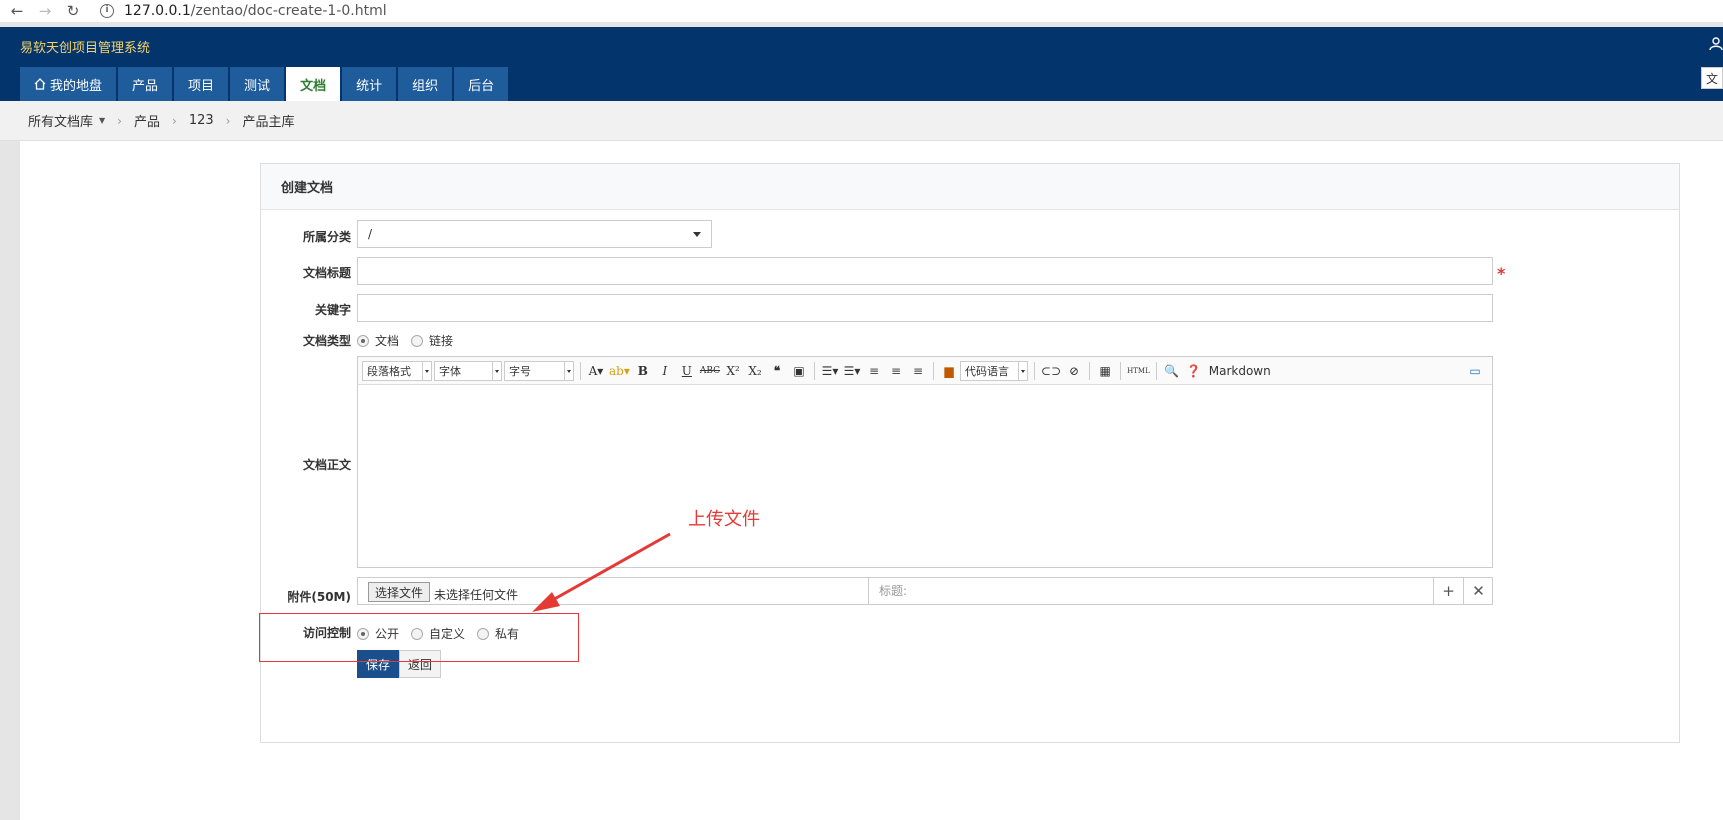 Image resolution: width=1723 pixels, height=820 pixels. I want to click on nav-item-doc: 文档, so click(313, 84).